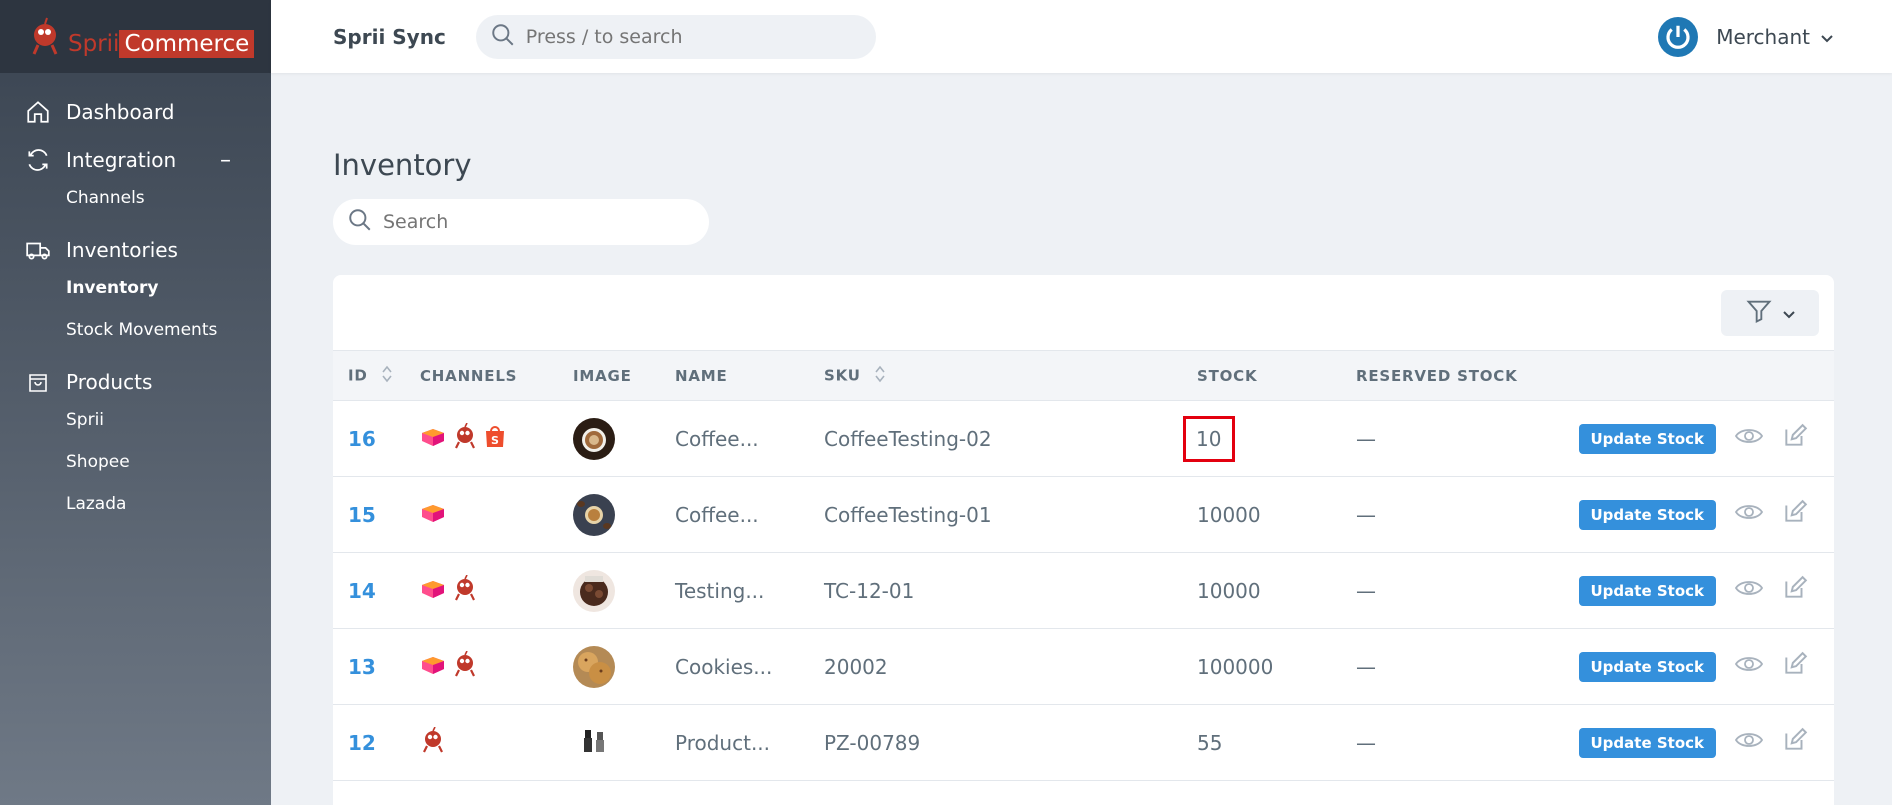 The image size is (1892, 805). I want to click on inventory-search, so click(521, 222).